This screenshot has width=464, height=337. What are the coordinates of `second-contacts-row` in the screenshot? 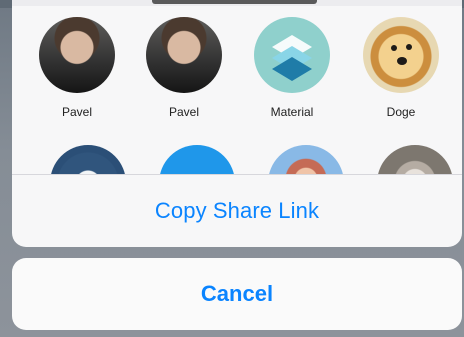 It's located at (237, 160).